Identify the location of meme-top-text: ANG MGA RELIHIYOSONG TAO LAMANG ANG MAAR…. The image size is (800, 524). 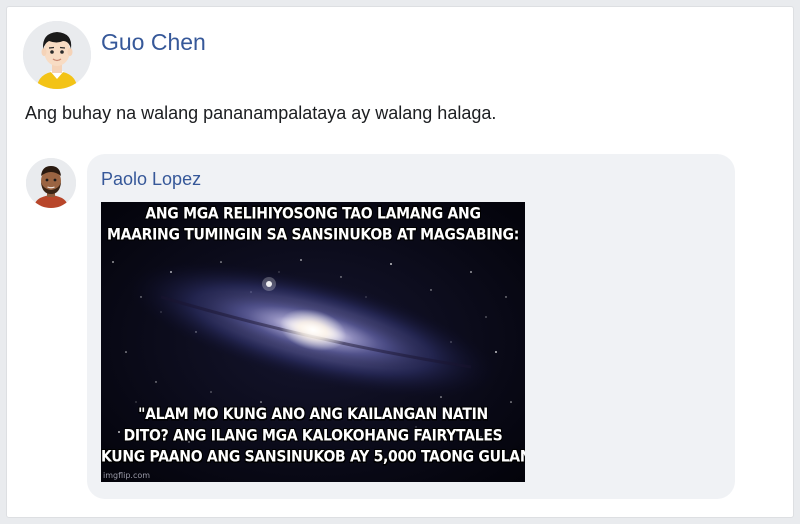
(313, 225).